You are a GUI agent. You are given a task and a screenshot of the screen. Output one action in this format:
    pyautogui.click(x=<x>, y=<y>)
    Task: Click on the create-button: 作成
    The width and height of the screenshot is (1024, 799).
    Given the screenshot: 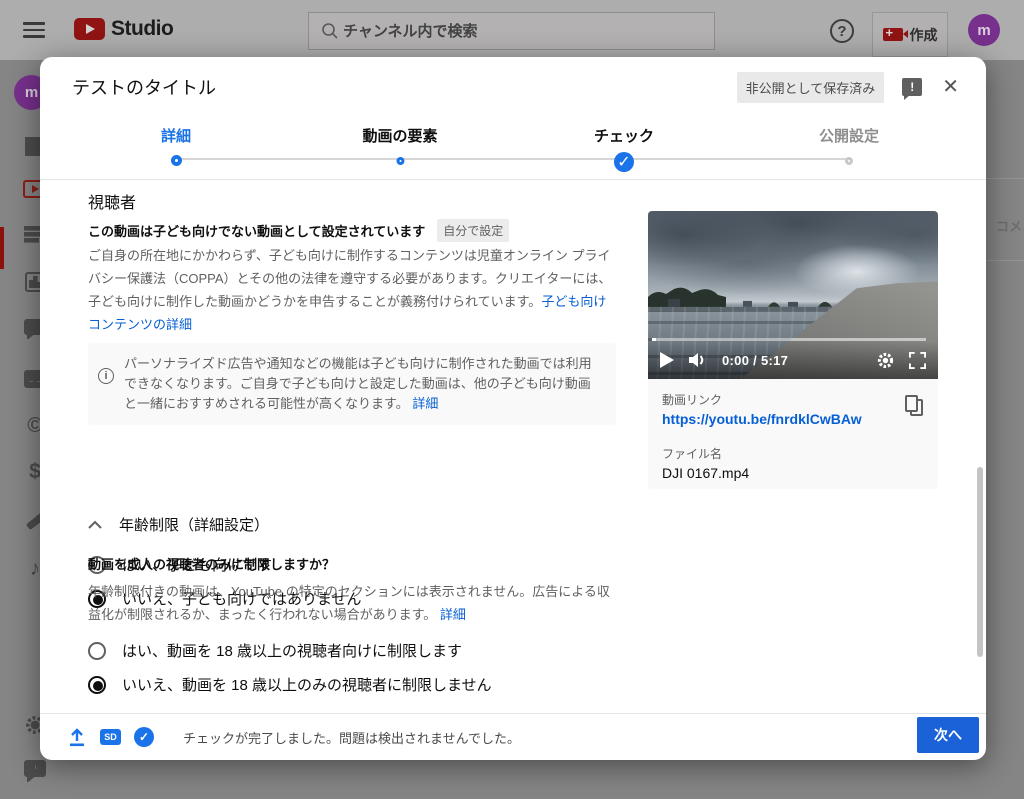 What is the action you would take?
    pyautogui.click(x=910, y=34)
    